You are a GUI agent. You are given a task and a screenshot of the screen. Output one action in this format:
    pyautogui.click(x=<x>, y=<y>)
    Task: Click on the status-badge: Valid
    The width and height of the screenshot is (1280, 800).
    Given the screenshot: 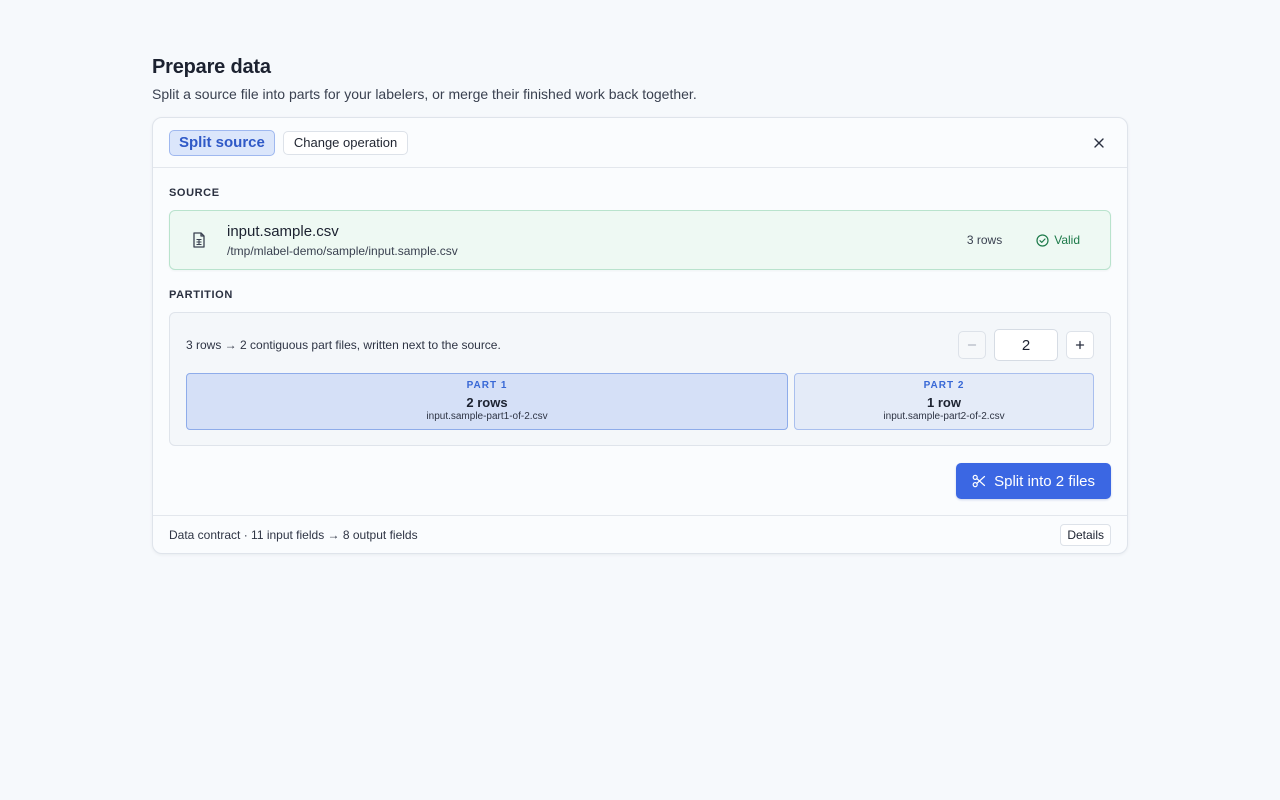 What is the action you would take?
    pyautogui.click(x=1058, y=240)
    